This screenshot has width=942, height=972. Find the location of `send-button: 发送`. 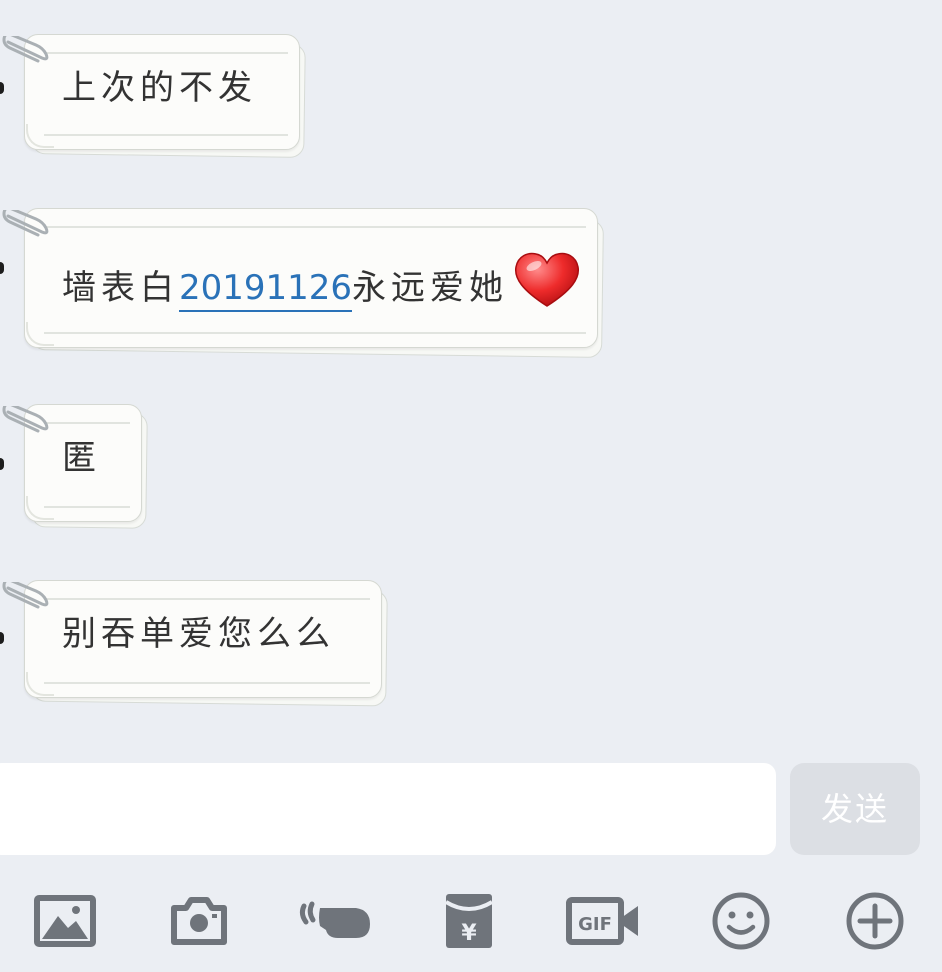

send-button: 发送 is located at coordinates (855, 809).